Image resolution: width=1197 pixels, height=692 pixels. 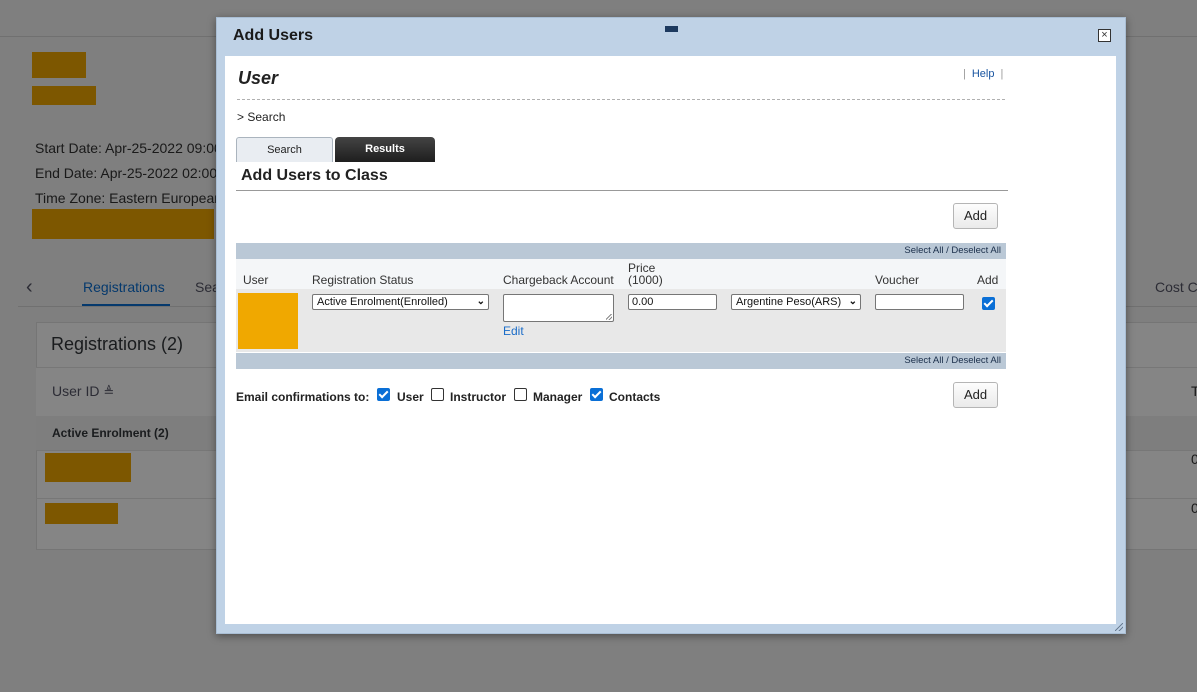 I want to click on email-manager-label: Manager, so click(x=558, y=397).